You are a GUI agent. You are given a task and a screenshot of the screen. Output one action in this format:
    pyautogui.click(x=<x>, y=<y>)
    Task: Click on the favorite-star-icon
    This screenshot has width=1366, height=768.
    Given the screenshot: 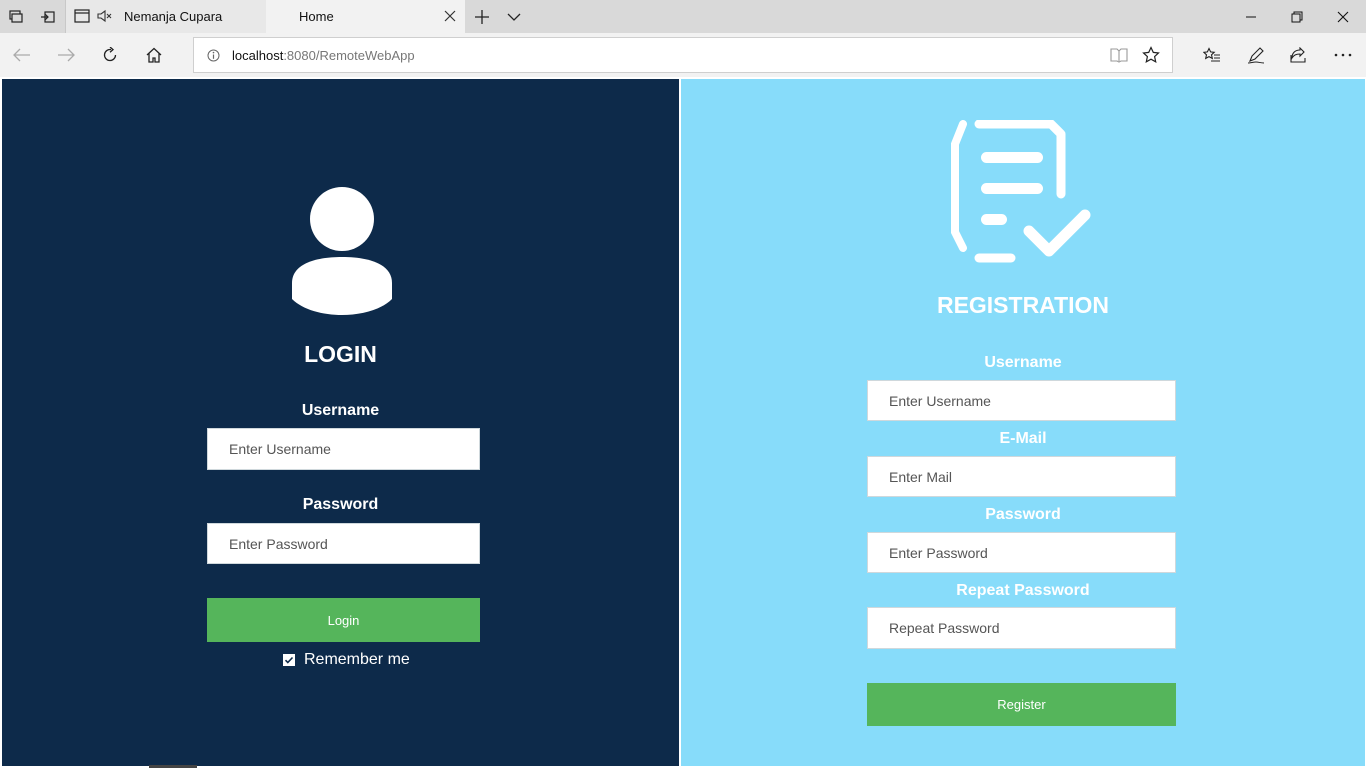 What is the action you would take?
    pyautogui.click(x=1151, y=57)
    